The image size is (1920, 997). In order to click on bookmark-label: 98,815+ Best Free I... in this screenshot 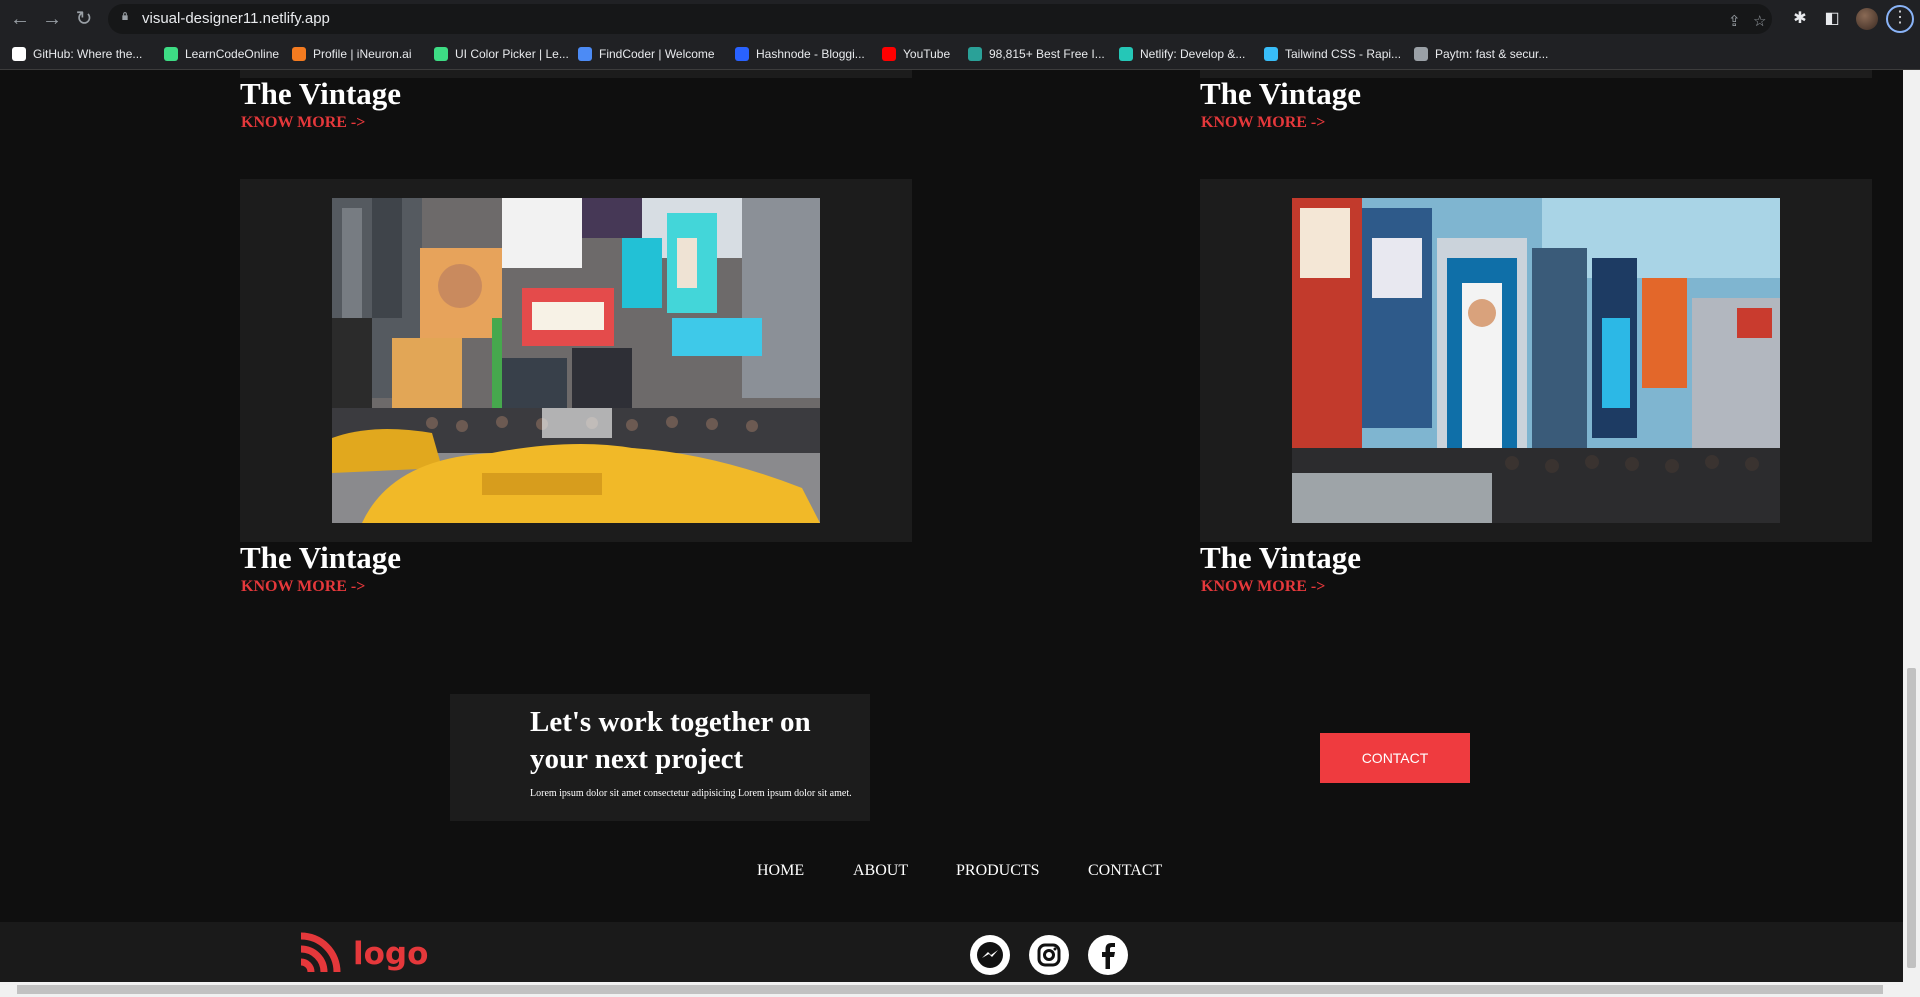, I will do `click(1047, 54)`.